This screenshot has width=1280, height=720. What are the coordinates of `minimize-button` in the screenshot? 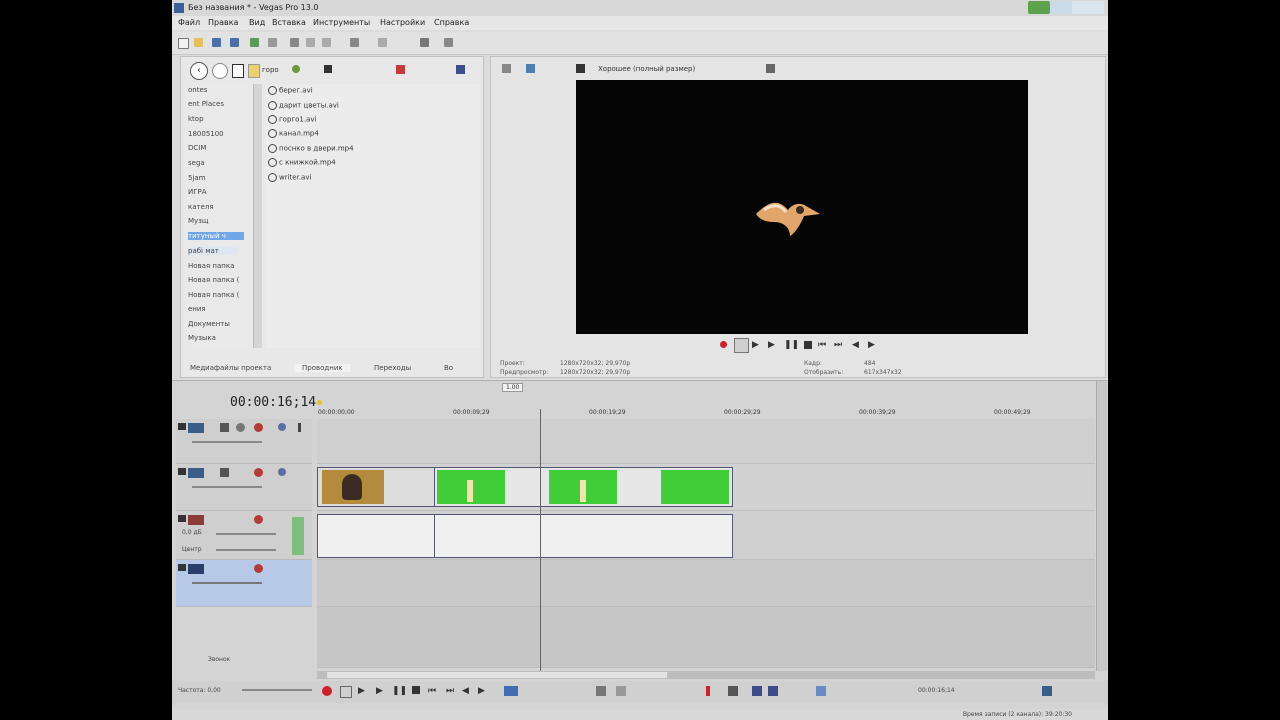 It's located at (1039, 7).